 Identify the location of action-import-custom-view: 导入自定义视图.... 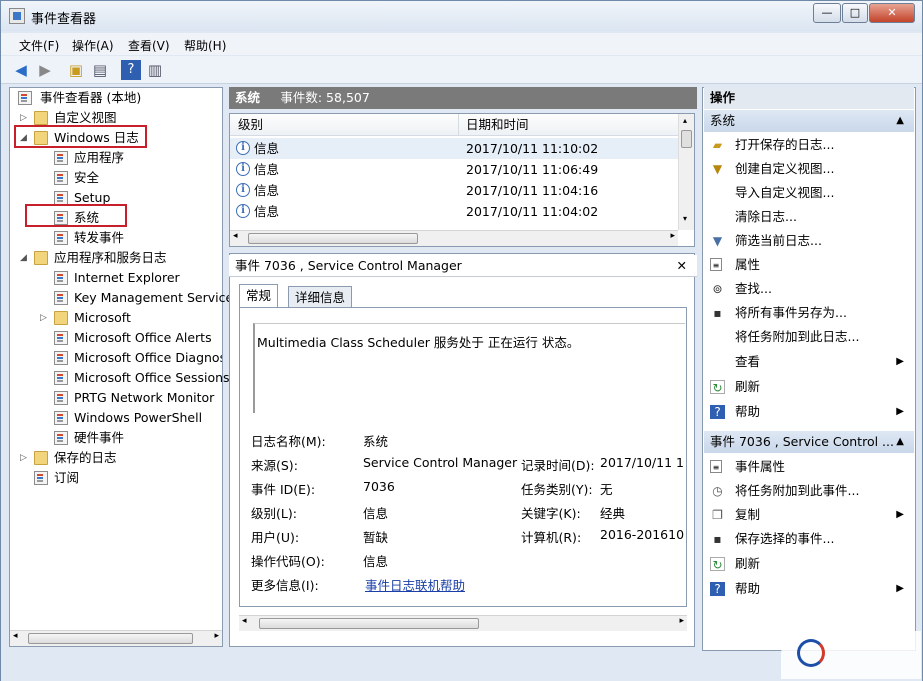
(809, 193).